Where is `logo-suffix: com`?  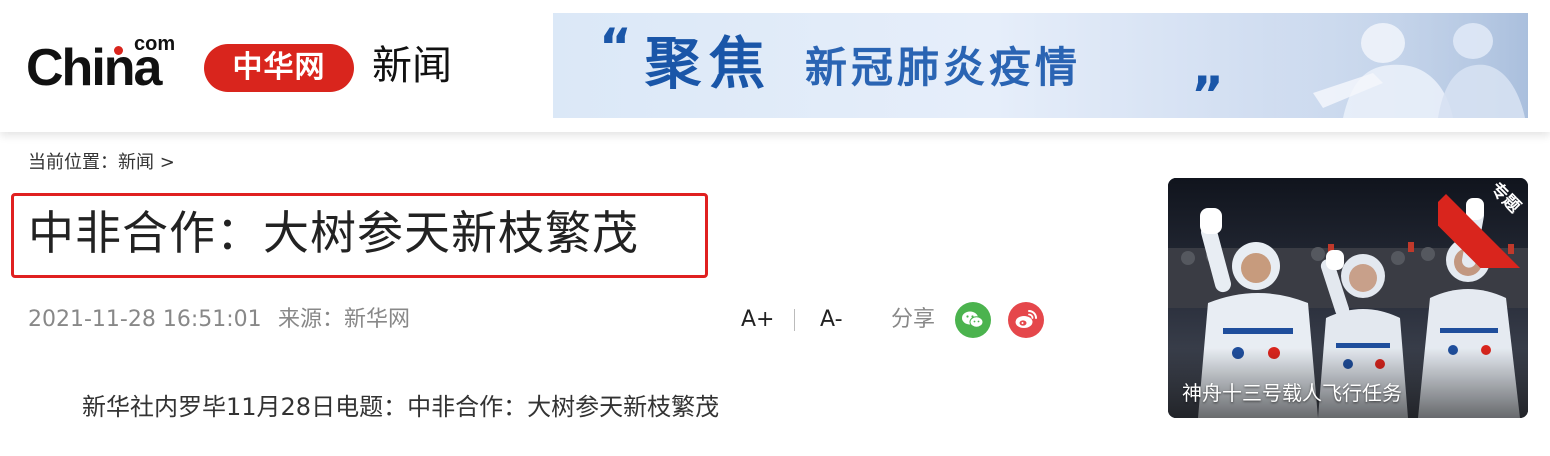 logo-suffix: com is located at coordinates (155, 44).